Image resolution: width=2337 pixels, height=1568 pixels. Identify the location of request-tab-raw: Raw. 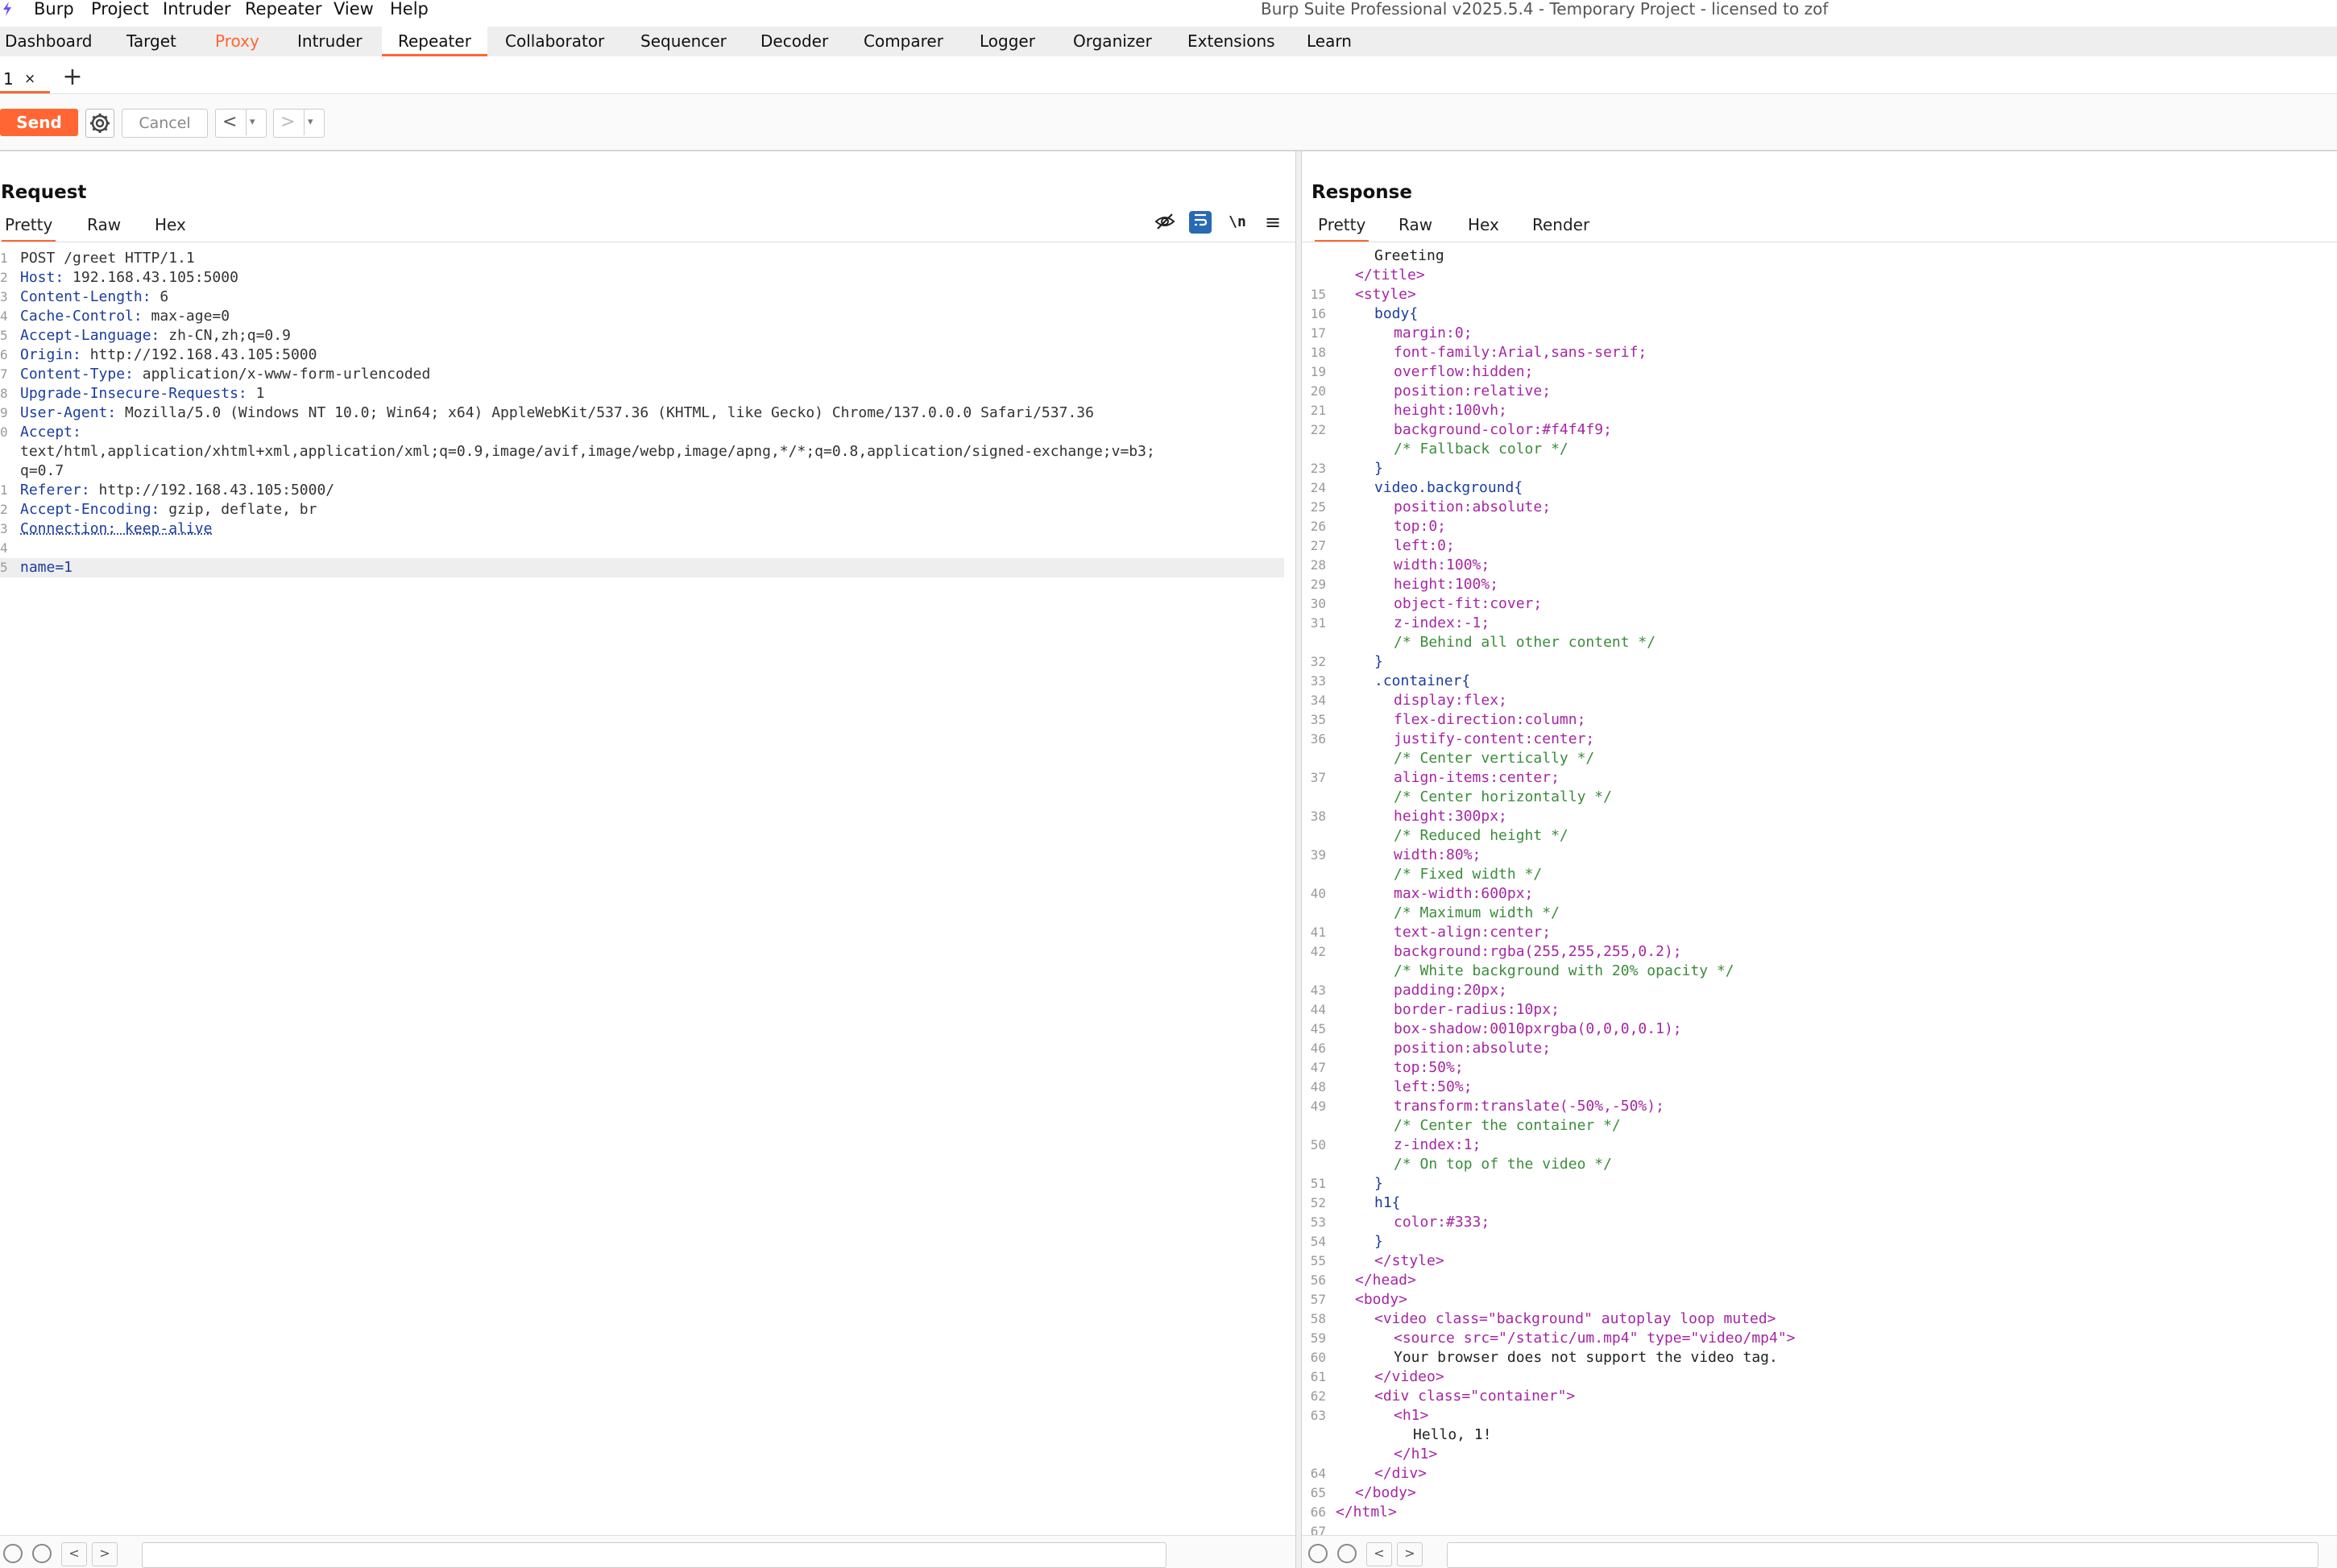
(104, 228).